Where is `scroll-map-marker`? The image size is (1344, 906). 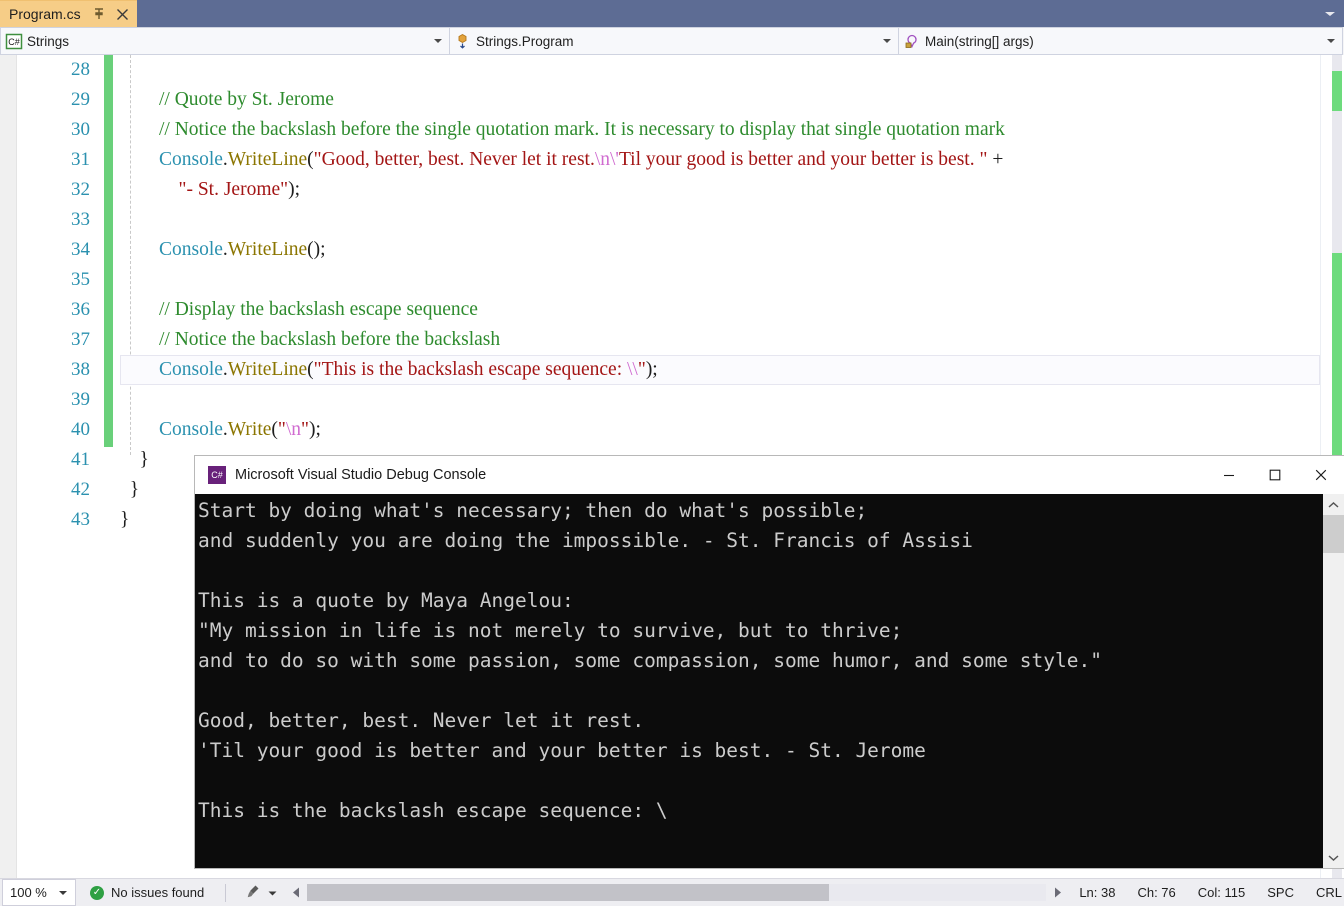 scroll-map-marker is located at coordinates (1337, 91).